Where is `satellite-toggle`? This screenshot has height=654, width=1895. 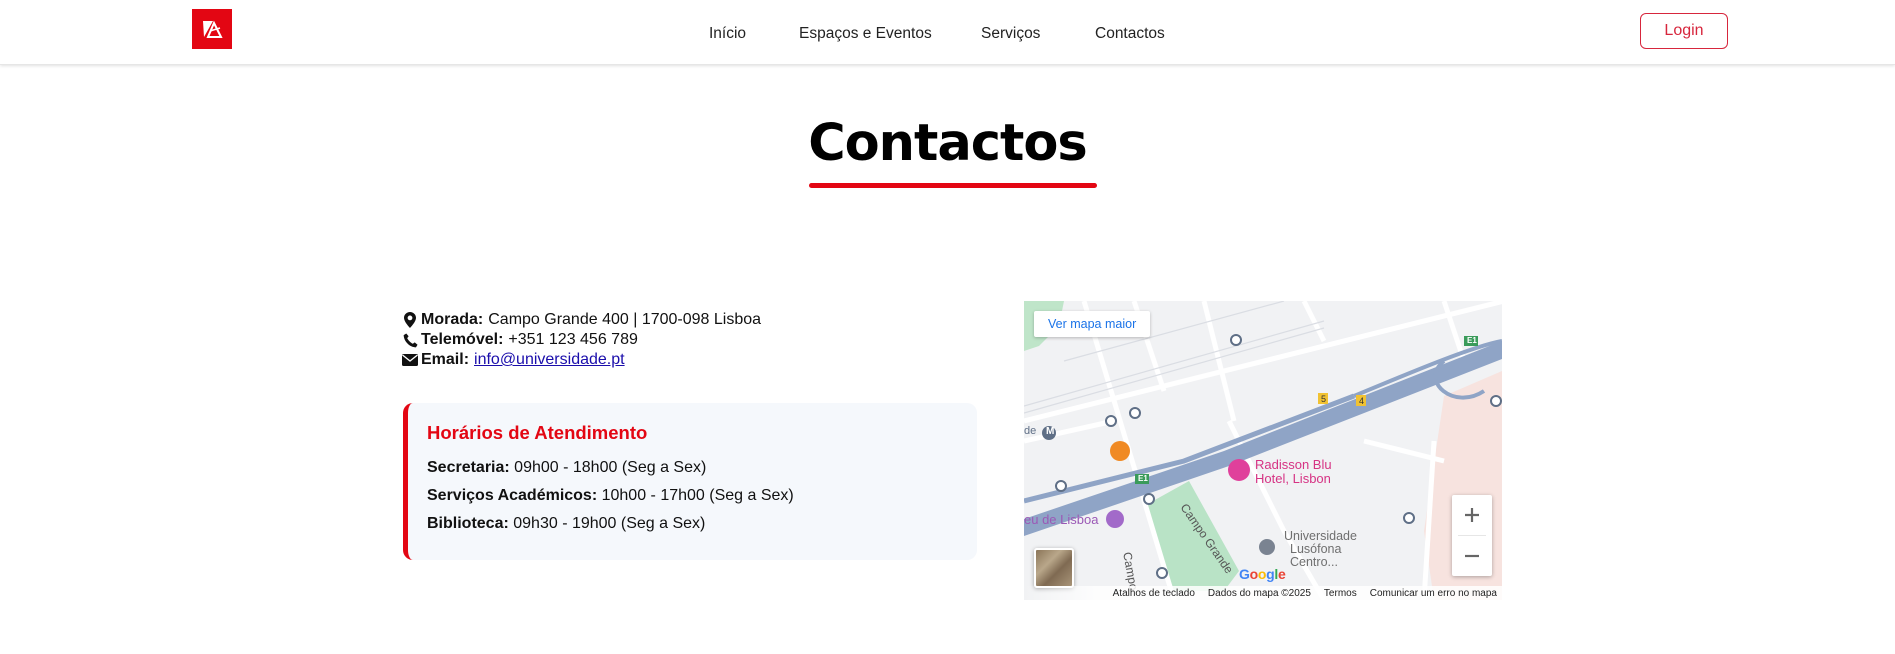 satellite-toggle is located at coordinates (1054, 568).